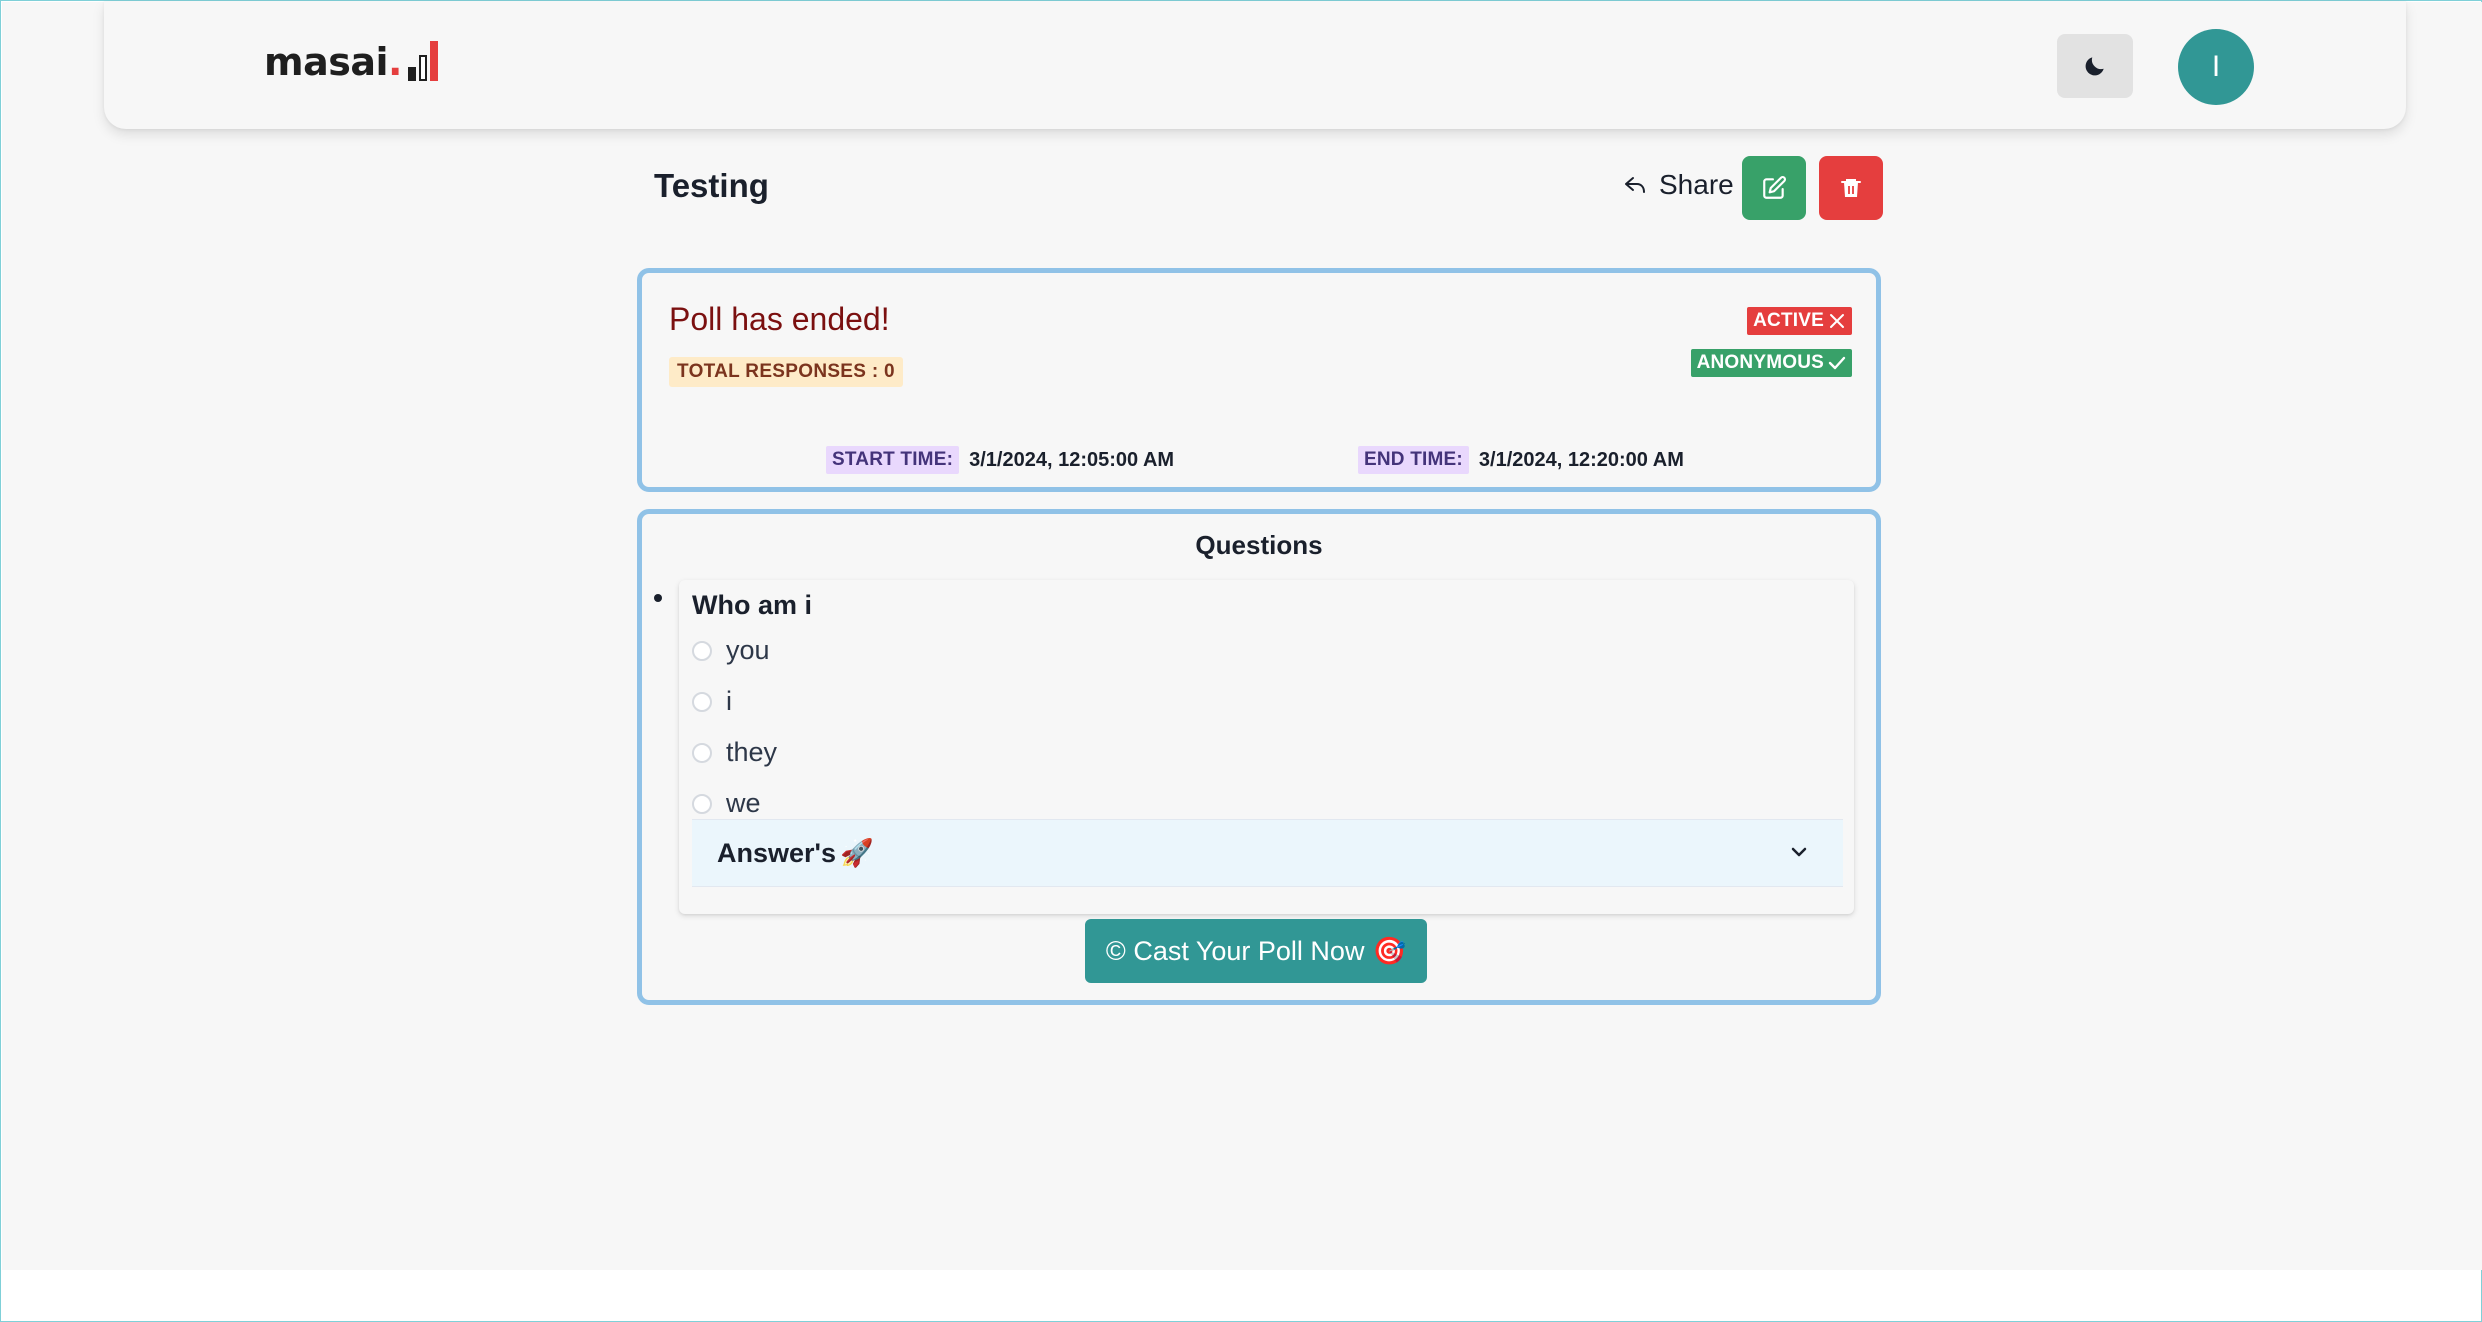  I want to click on avatar-initial: I, so click(2216, 66).